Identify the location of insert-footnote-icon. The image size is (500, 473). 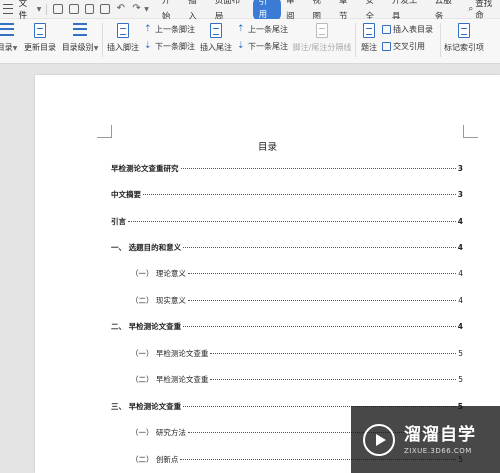
(123, 30).